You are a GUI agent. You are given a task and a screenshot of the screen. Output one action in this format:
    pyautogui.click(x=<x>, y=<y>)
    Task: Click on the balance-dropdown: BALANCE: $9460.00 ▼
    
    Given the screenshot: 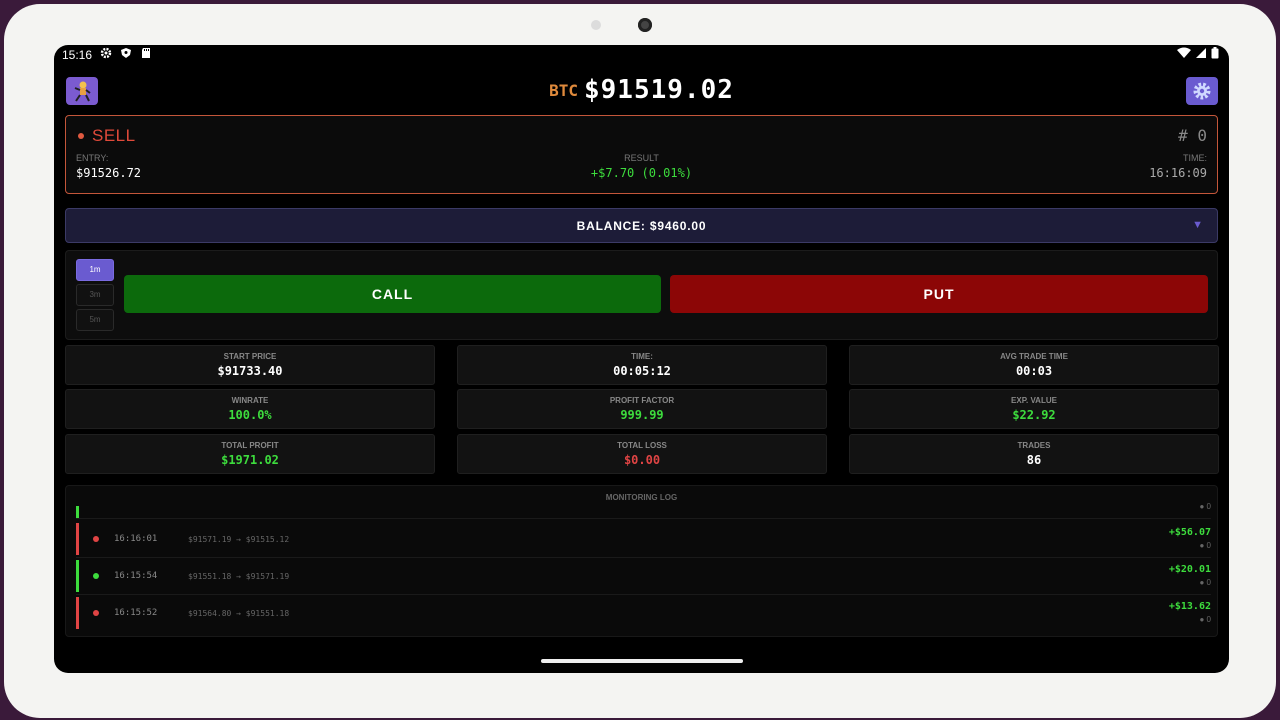 What is the action you would take?
    pyautogui.click(x=641, y=225)
    